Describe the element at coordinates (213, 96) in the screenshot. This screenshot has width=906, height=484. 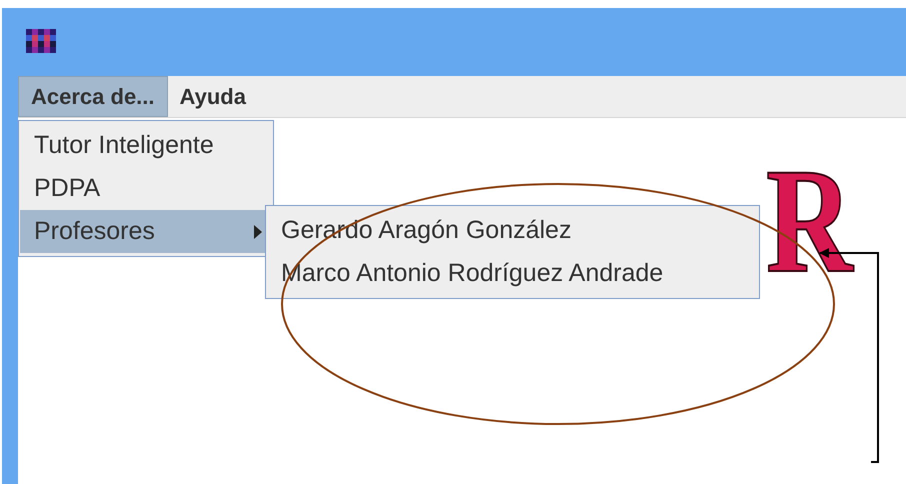
I see `menu-bar-item: Ayuda` at that location.